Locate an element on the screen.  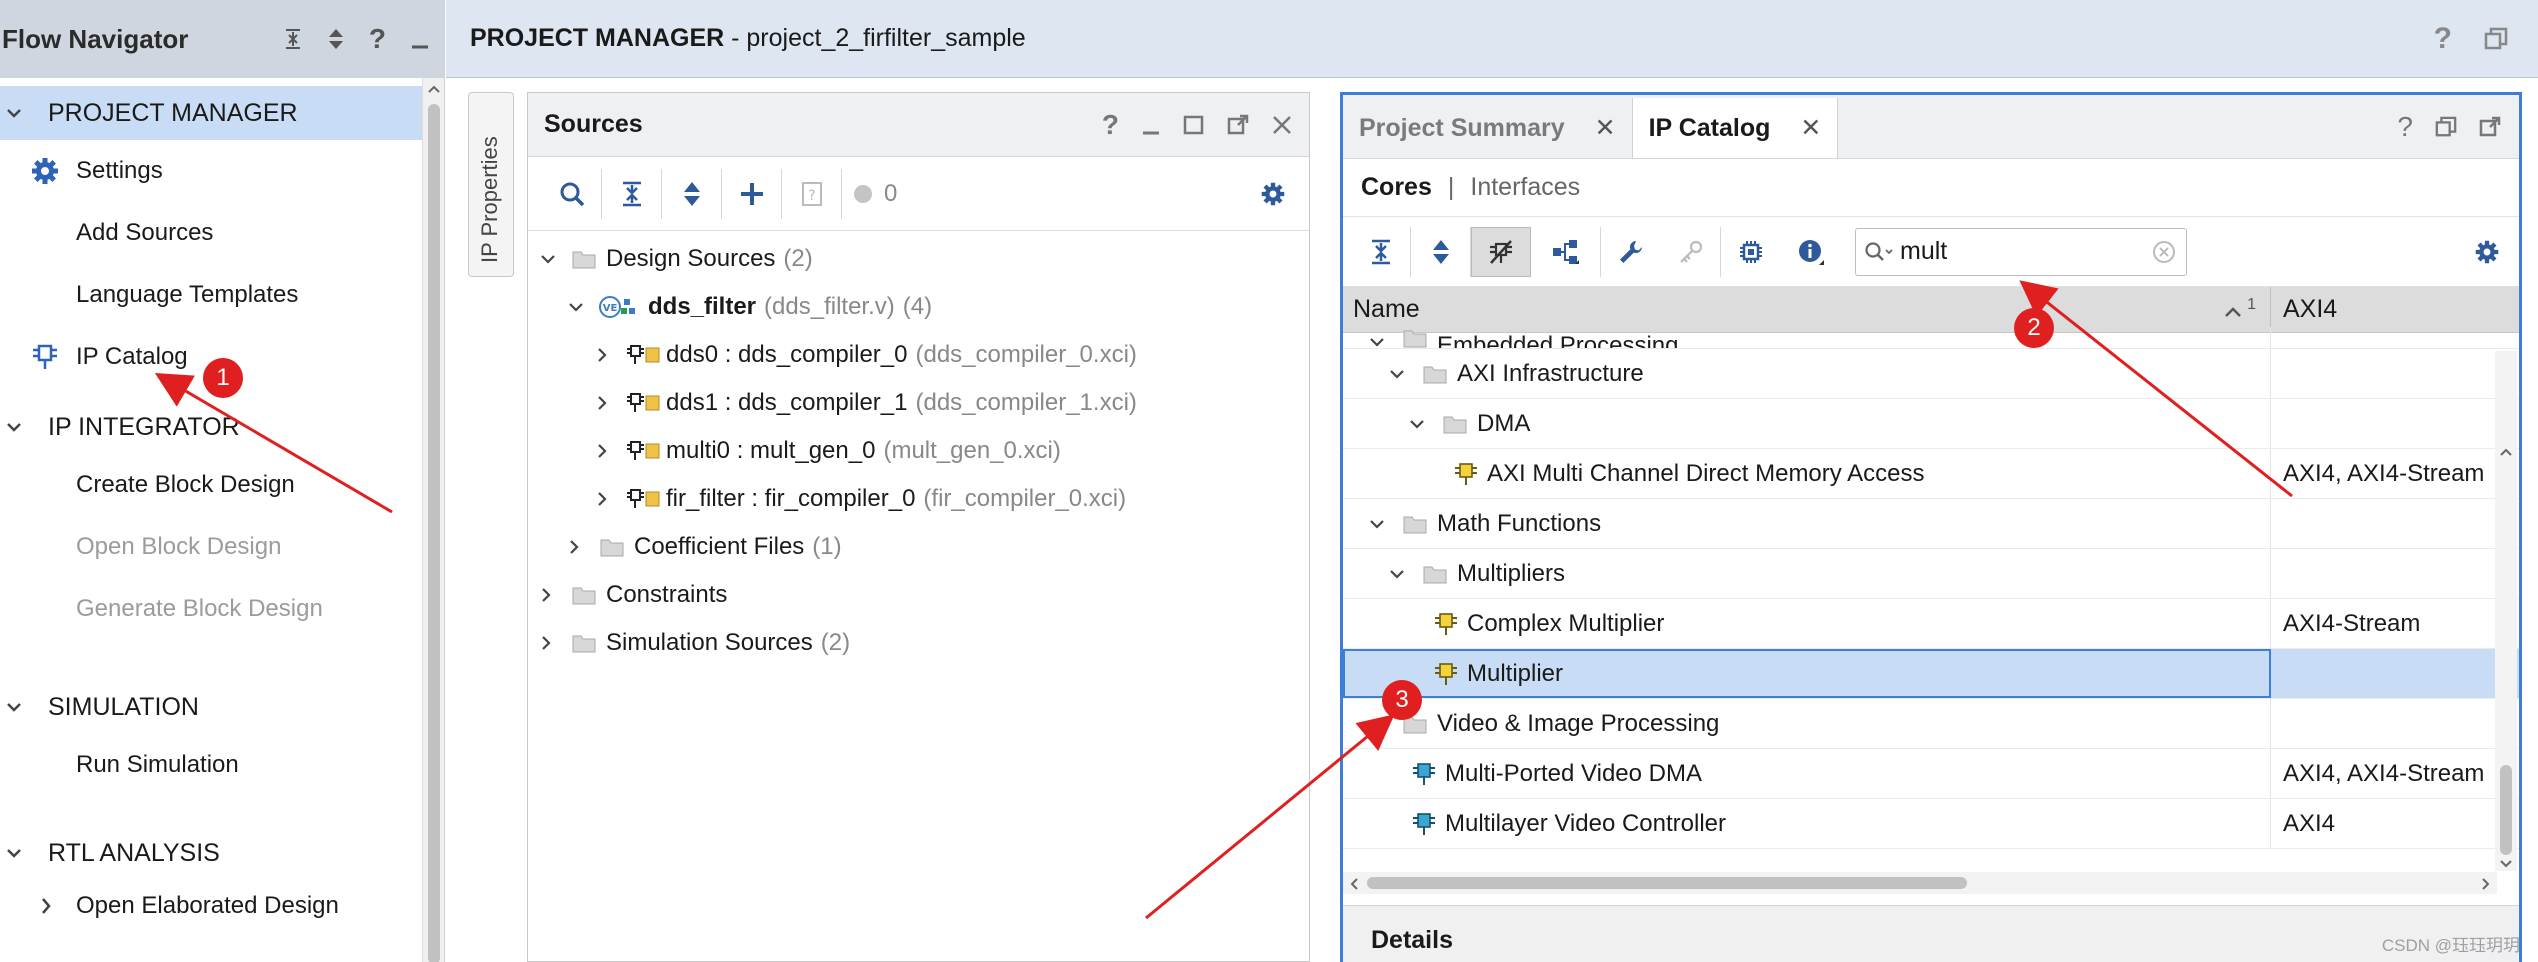
table-row: Multilayer Video Controller AXI4 is located at coordinates (1931, 824).